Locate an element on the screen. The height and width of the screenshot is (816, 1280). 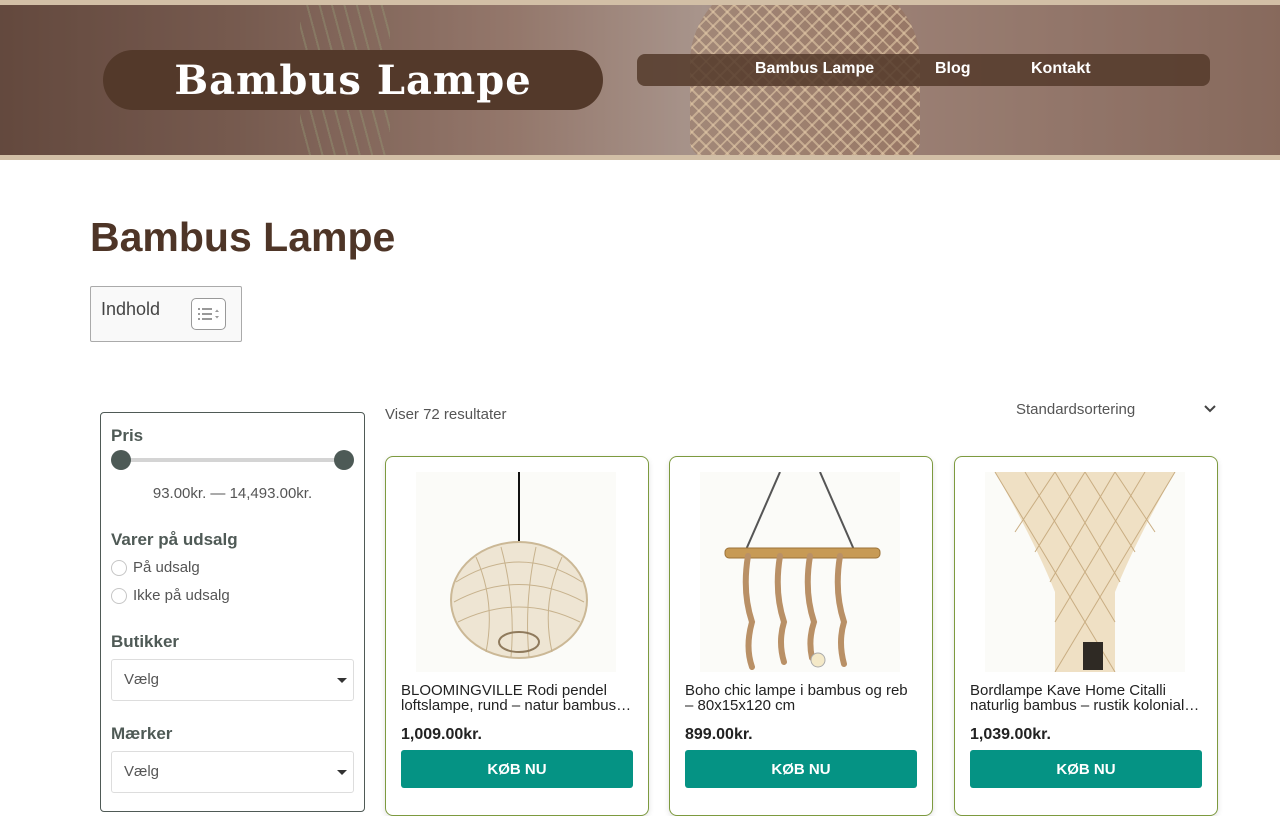
price-slider-max-handle is located at coordinates (344, 460).